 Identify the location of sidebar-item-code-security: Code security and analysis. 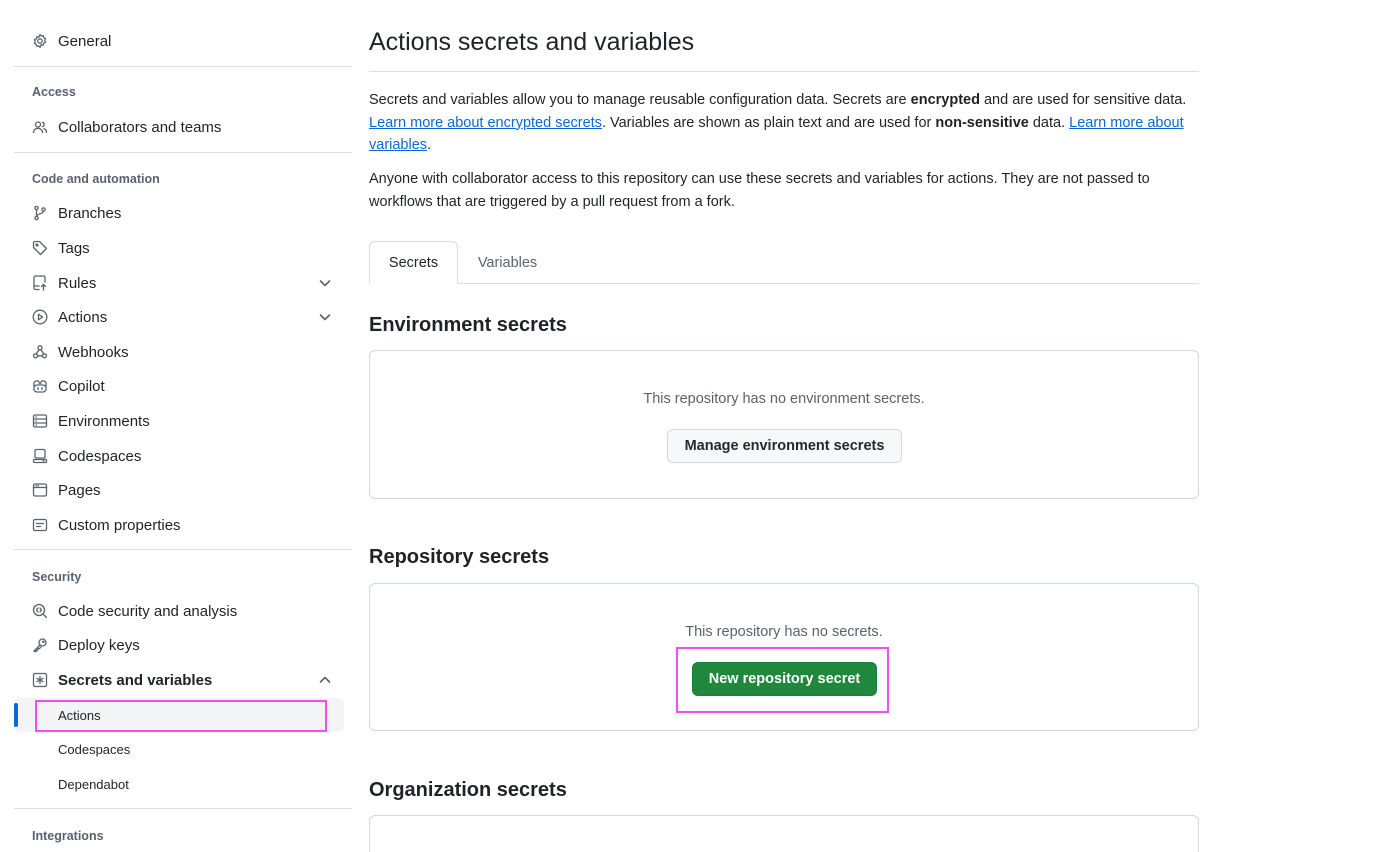
(183, 611).